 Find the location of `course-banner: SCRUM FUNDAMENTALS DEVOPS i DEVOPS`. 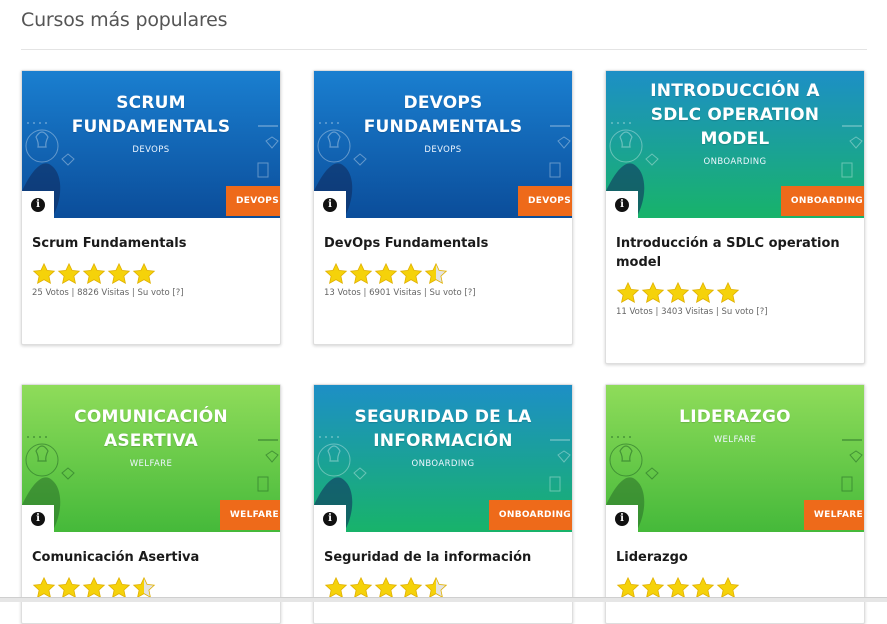

course-banner: SCRUM FUNDAMENTALS DEVOPS i DEVOPS is located at coordinates (151, 144).